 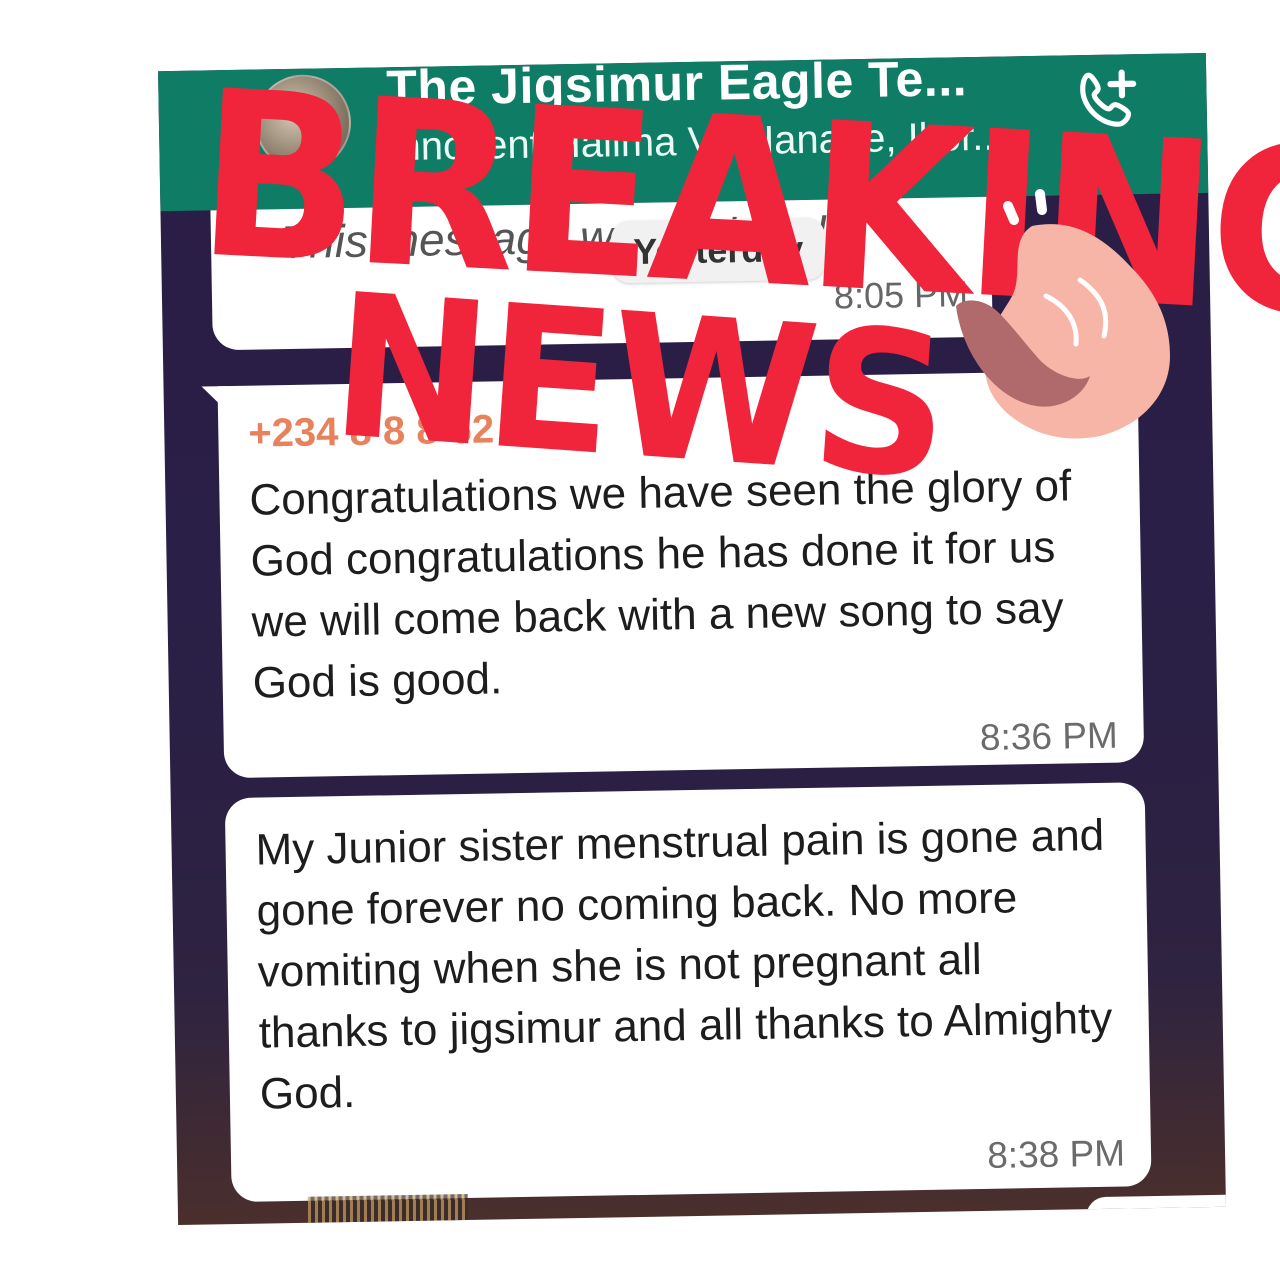 What do you see at coordinates (1107, 99) in the screenshot?
I see `add-call-icon` at bounding box center [1107, 99].